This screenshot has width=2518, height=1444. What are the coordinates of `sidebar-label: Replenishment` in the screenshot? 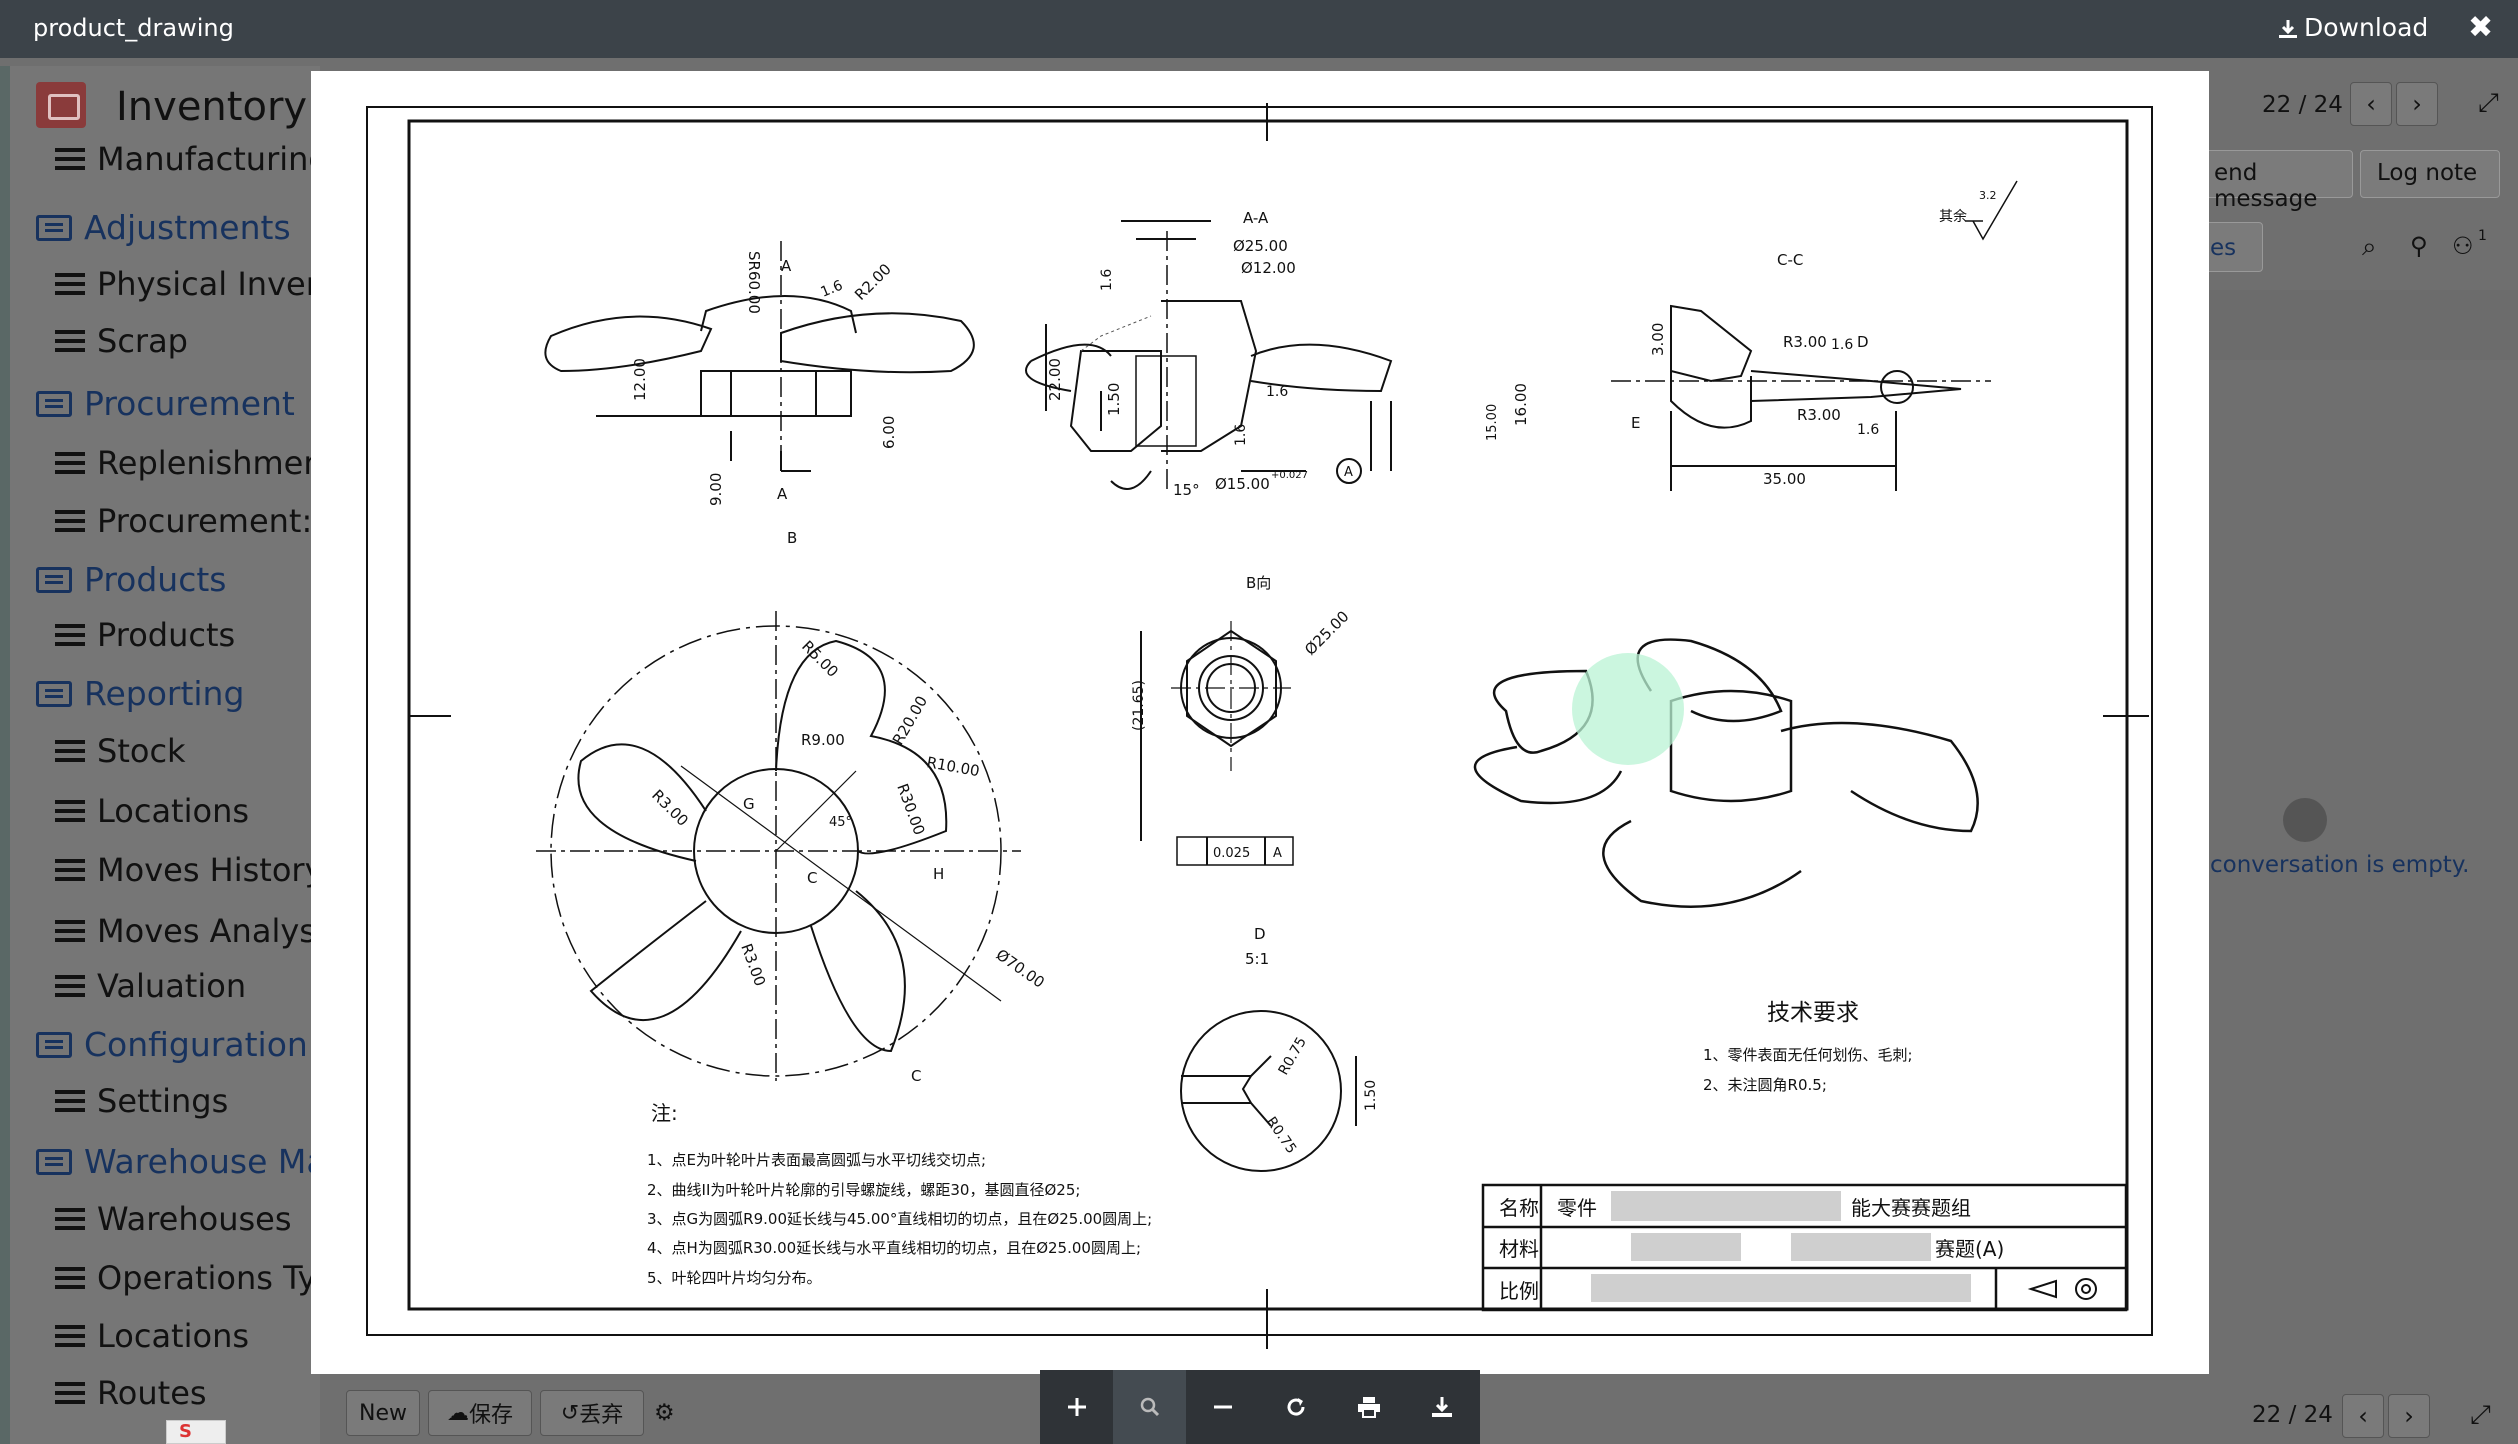 It's located at (217, 463).